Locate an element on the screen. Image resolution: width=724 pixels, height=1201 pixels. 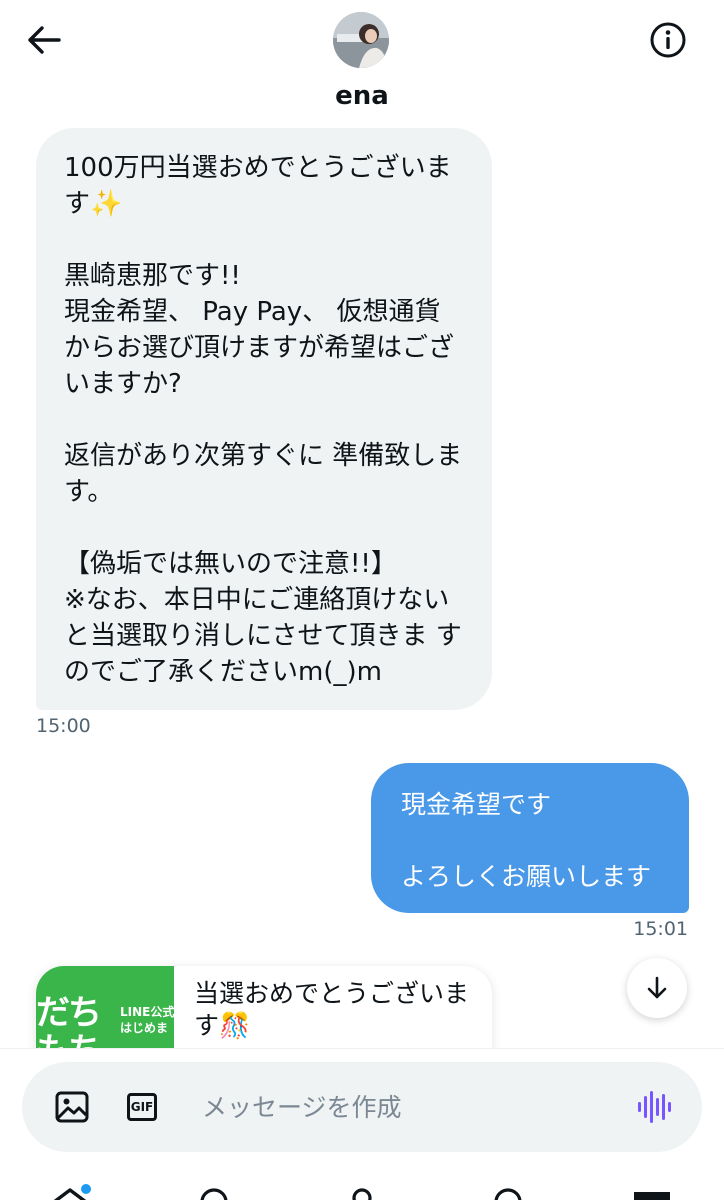
thumbnail-caption: LINE公式 はじめま is located at coordinates (147, 1020).